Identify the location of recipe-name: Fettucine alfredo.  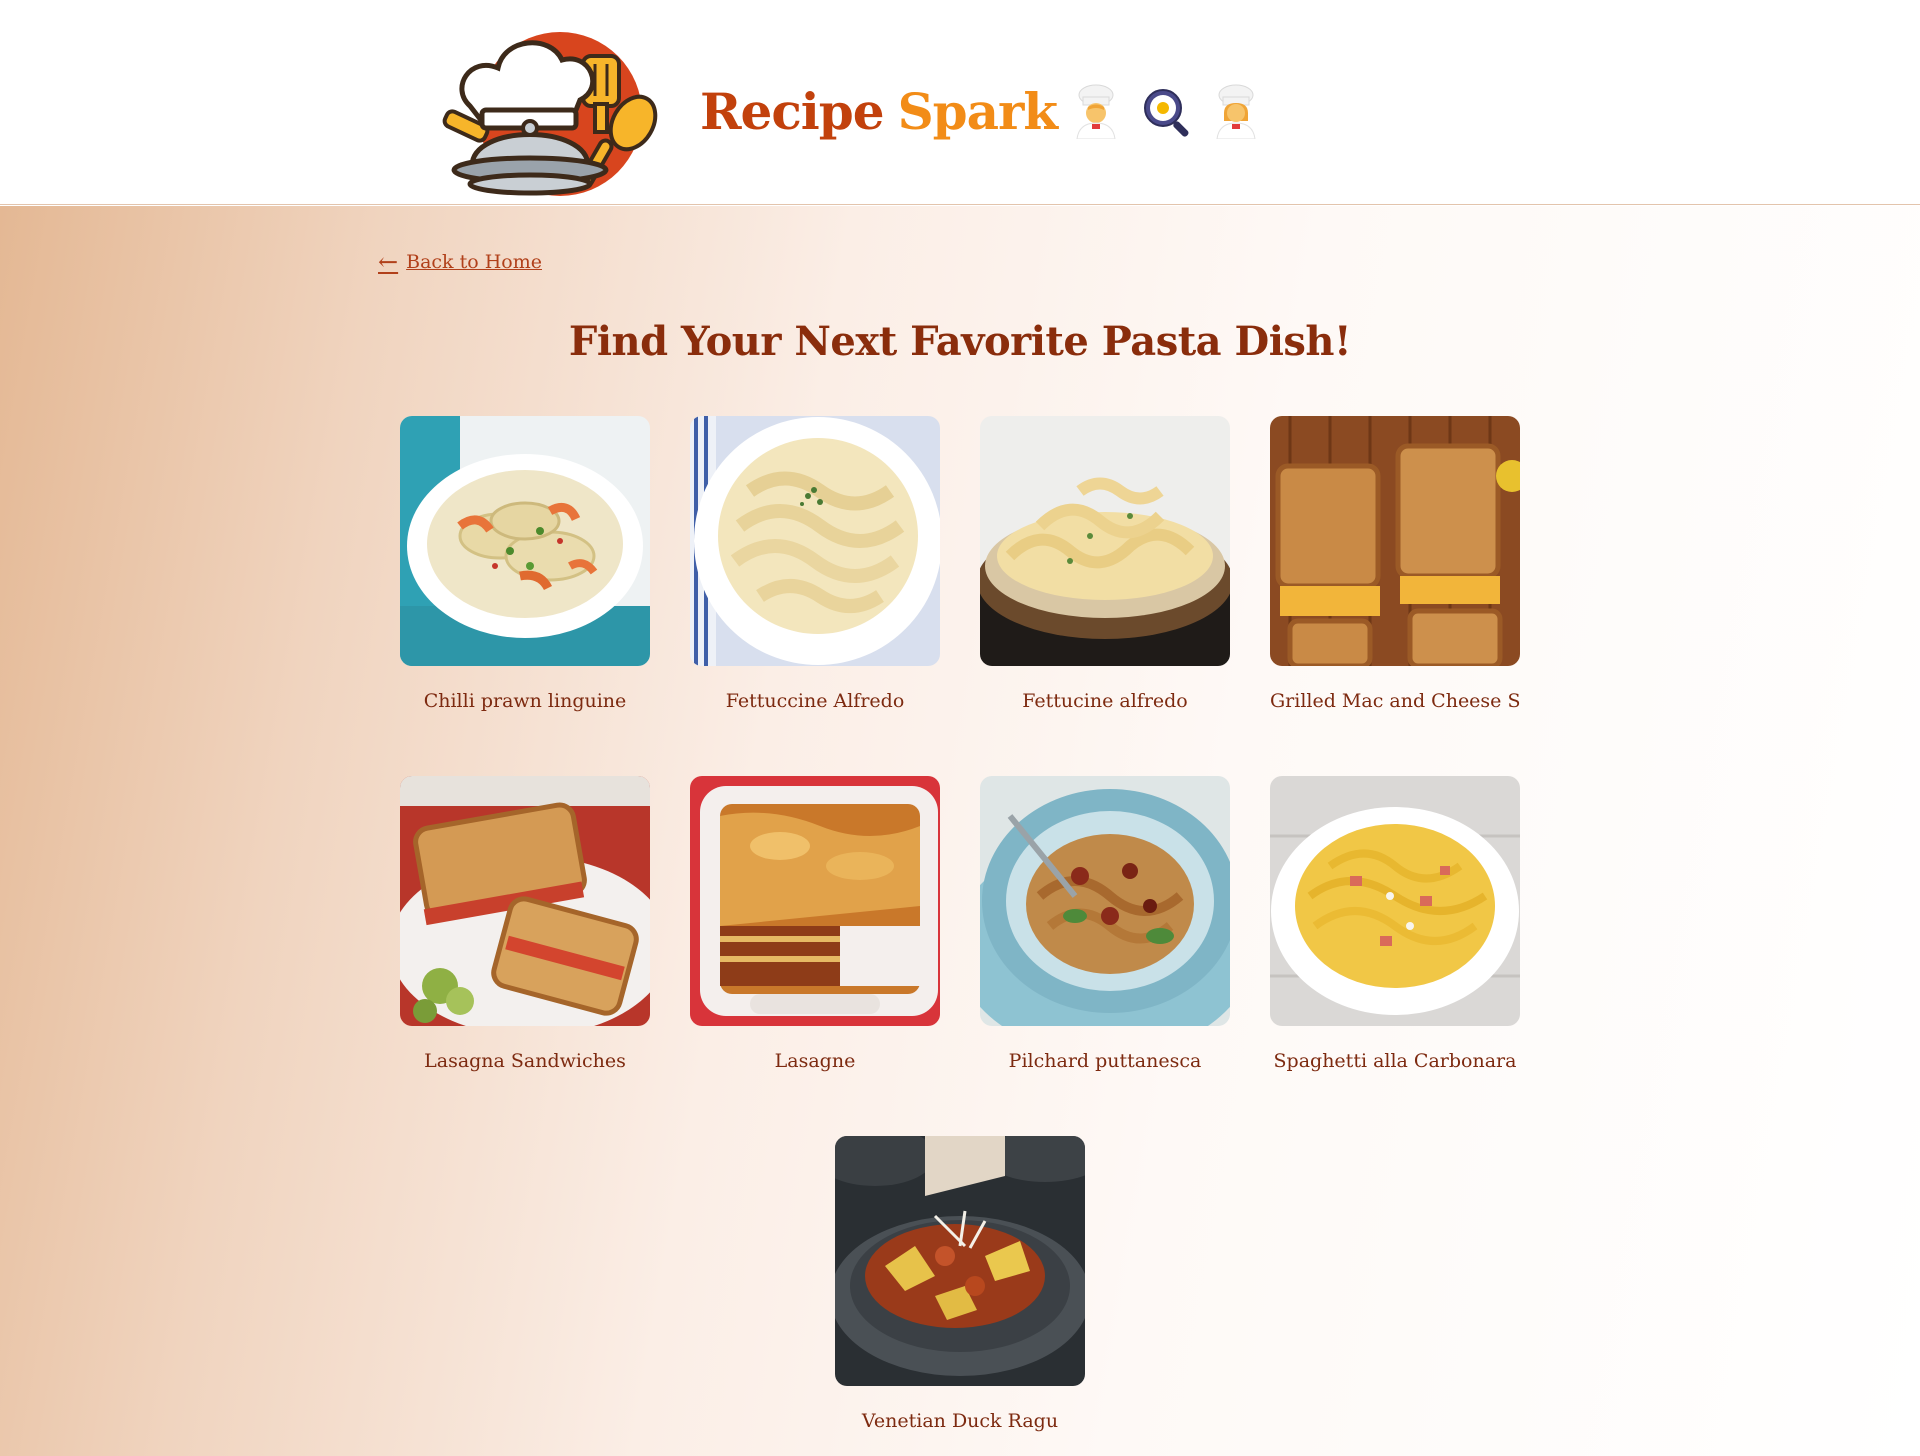
(1105, 701).